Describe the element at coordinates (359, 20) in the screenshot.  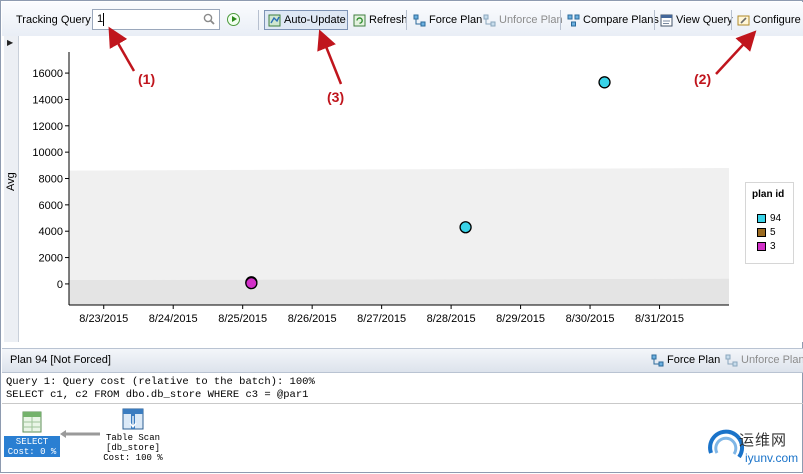
I see `refresh-icon` at that location.